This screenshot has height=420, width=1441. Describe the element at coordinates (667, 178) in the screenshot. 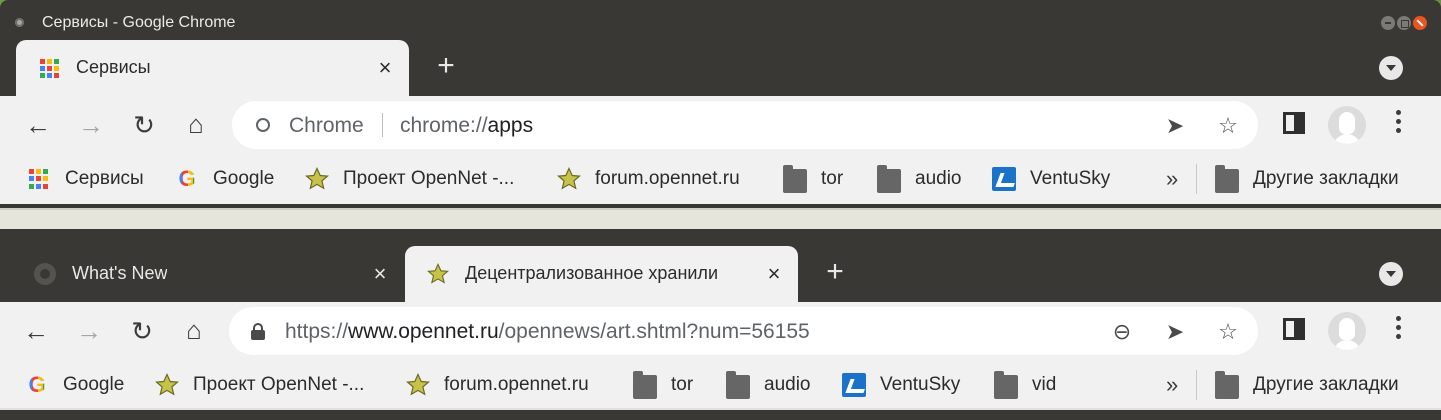

I see `bookmark-label: forum.opennet.ru` at that location.